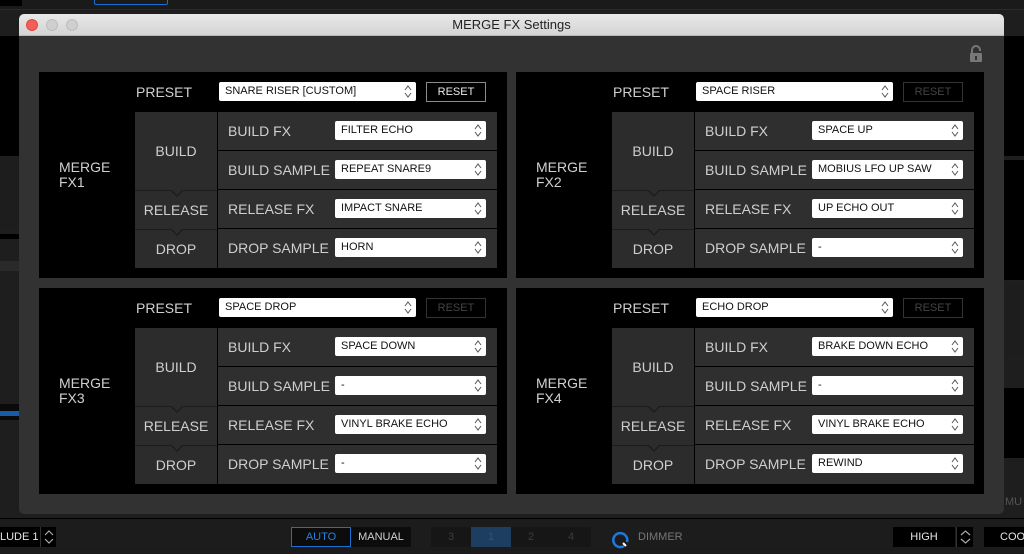 The height and width of the screenshot is (554, 1024). Describe the element at coordinates (571, 537) in the screenshot. I see `deck-4-button: 4` at that location.